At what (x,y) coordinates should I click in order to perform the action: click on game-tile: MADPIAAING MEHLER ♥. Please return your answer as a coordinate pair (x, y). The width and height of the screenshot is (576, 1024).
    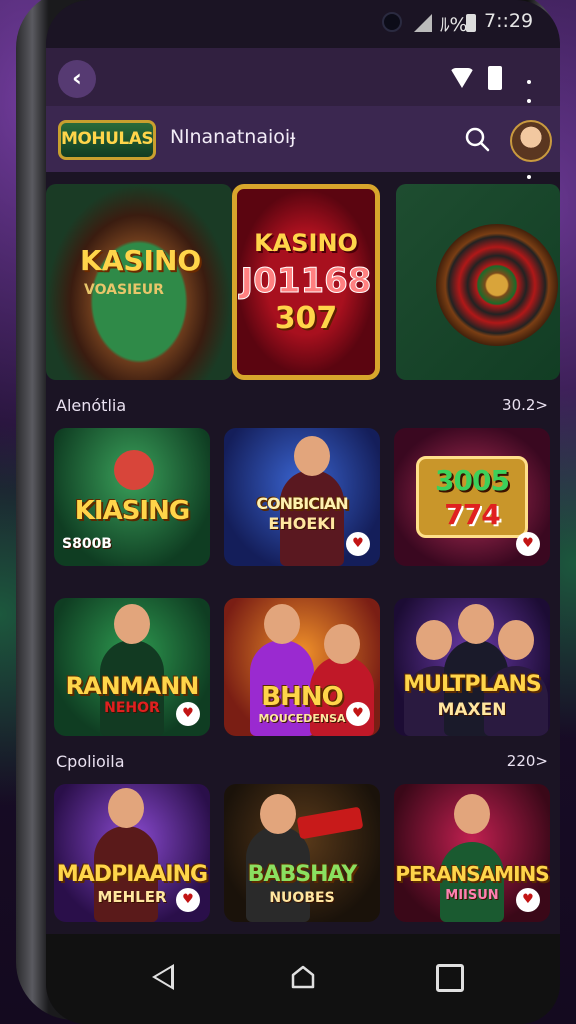
    Looking at the image, I should click on (132, 853).